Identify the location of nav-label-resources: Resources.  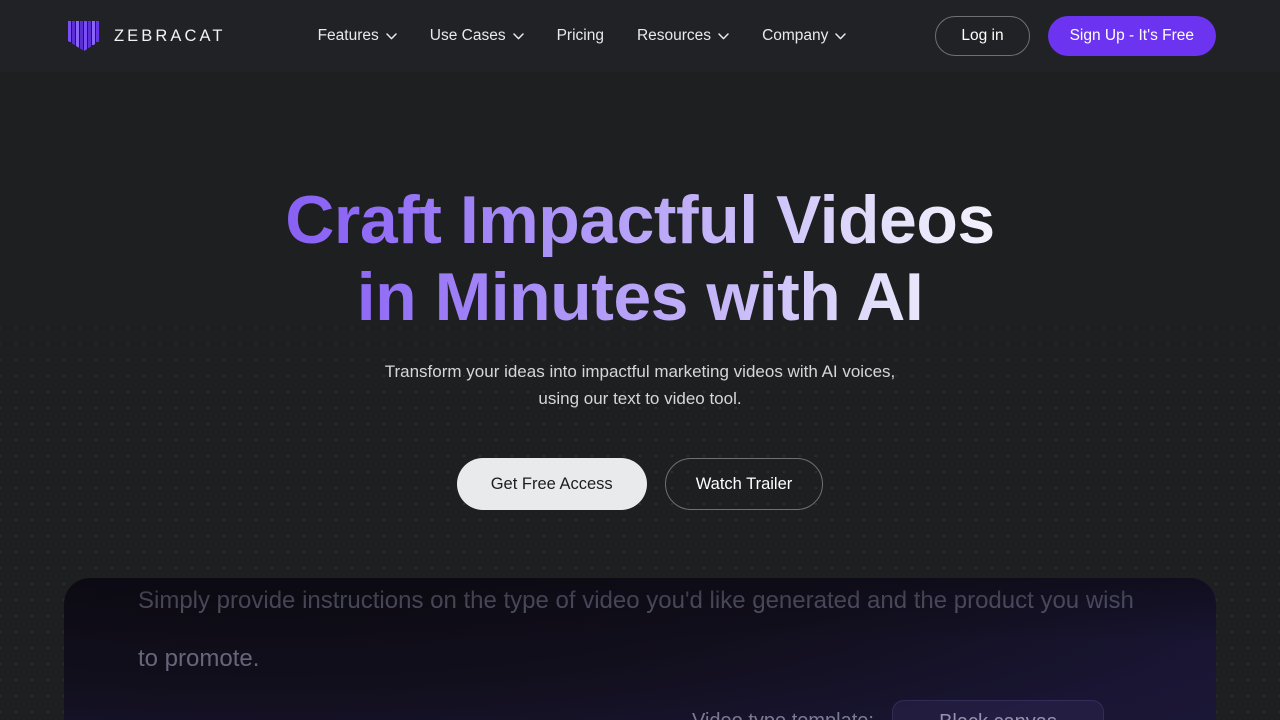
(674, 35).